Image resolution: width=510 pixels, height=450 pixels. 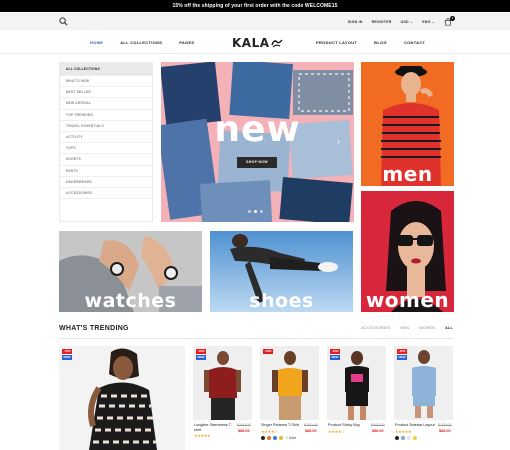 I want to click on men-category-tile: men, so click(x=407, y=124).